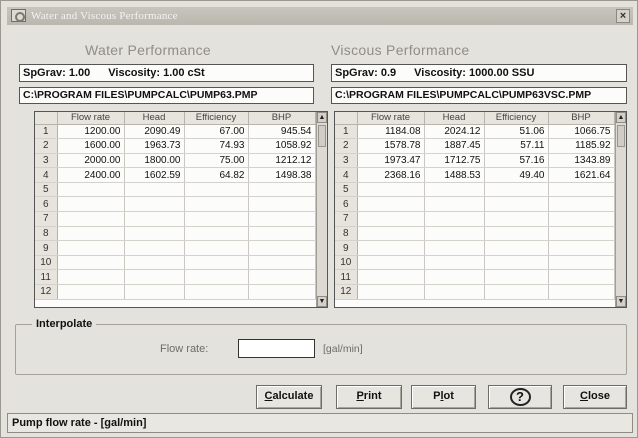 Image resolution: width=638 pixels, height=438 pixels. I want to click on water-grid-scrollbar: ▲ ▼, so click(321, 209).